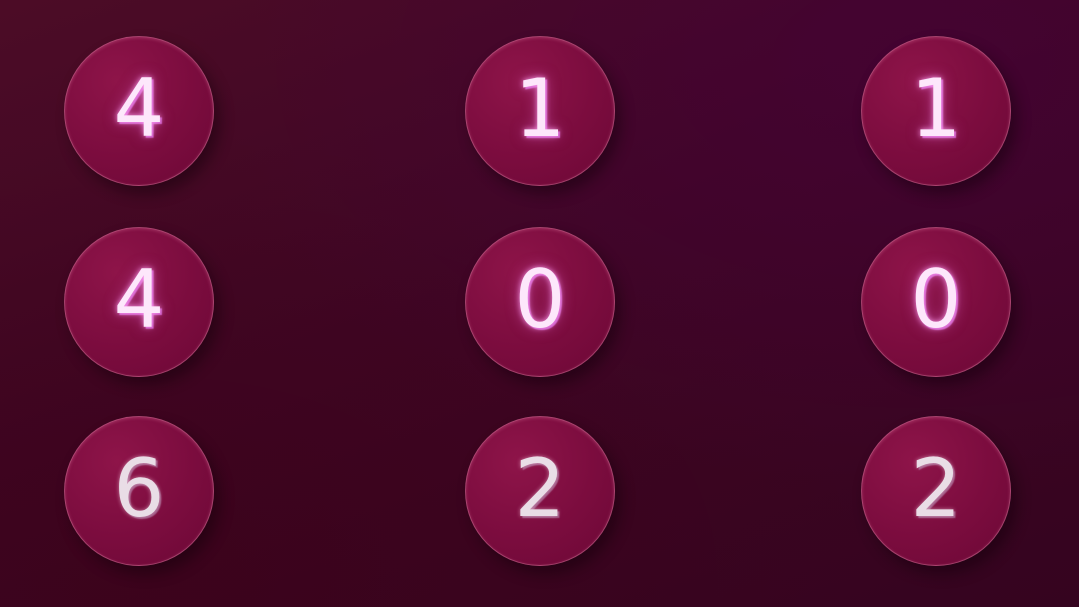  I want to click on number-circle-r2-c2: 0, so click(540, 302).